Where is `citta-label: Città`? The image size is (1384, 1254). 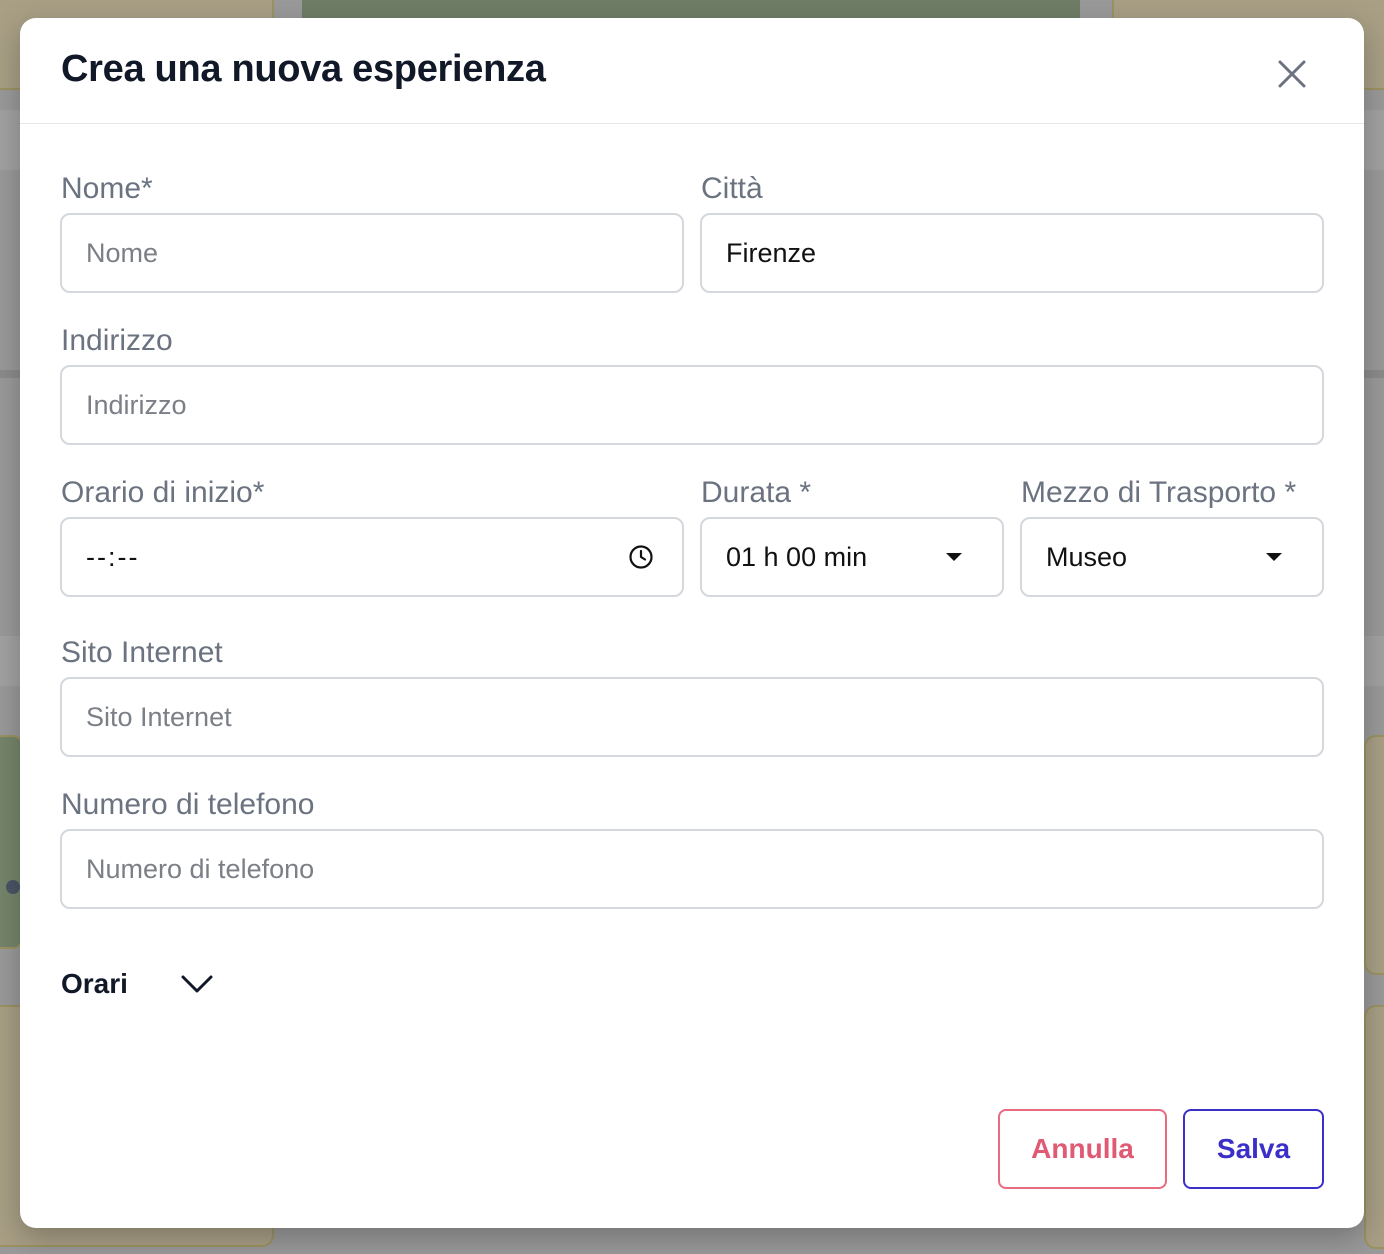
citta-label: Città is located at coordinates (732, 188).